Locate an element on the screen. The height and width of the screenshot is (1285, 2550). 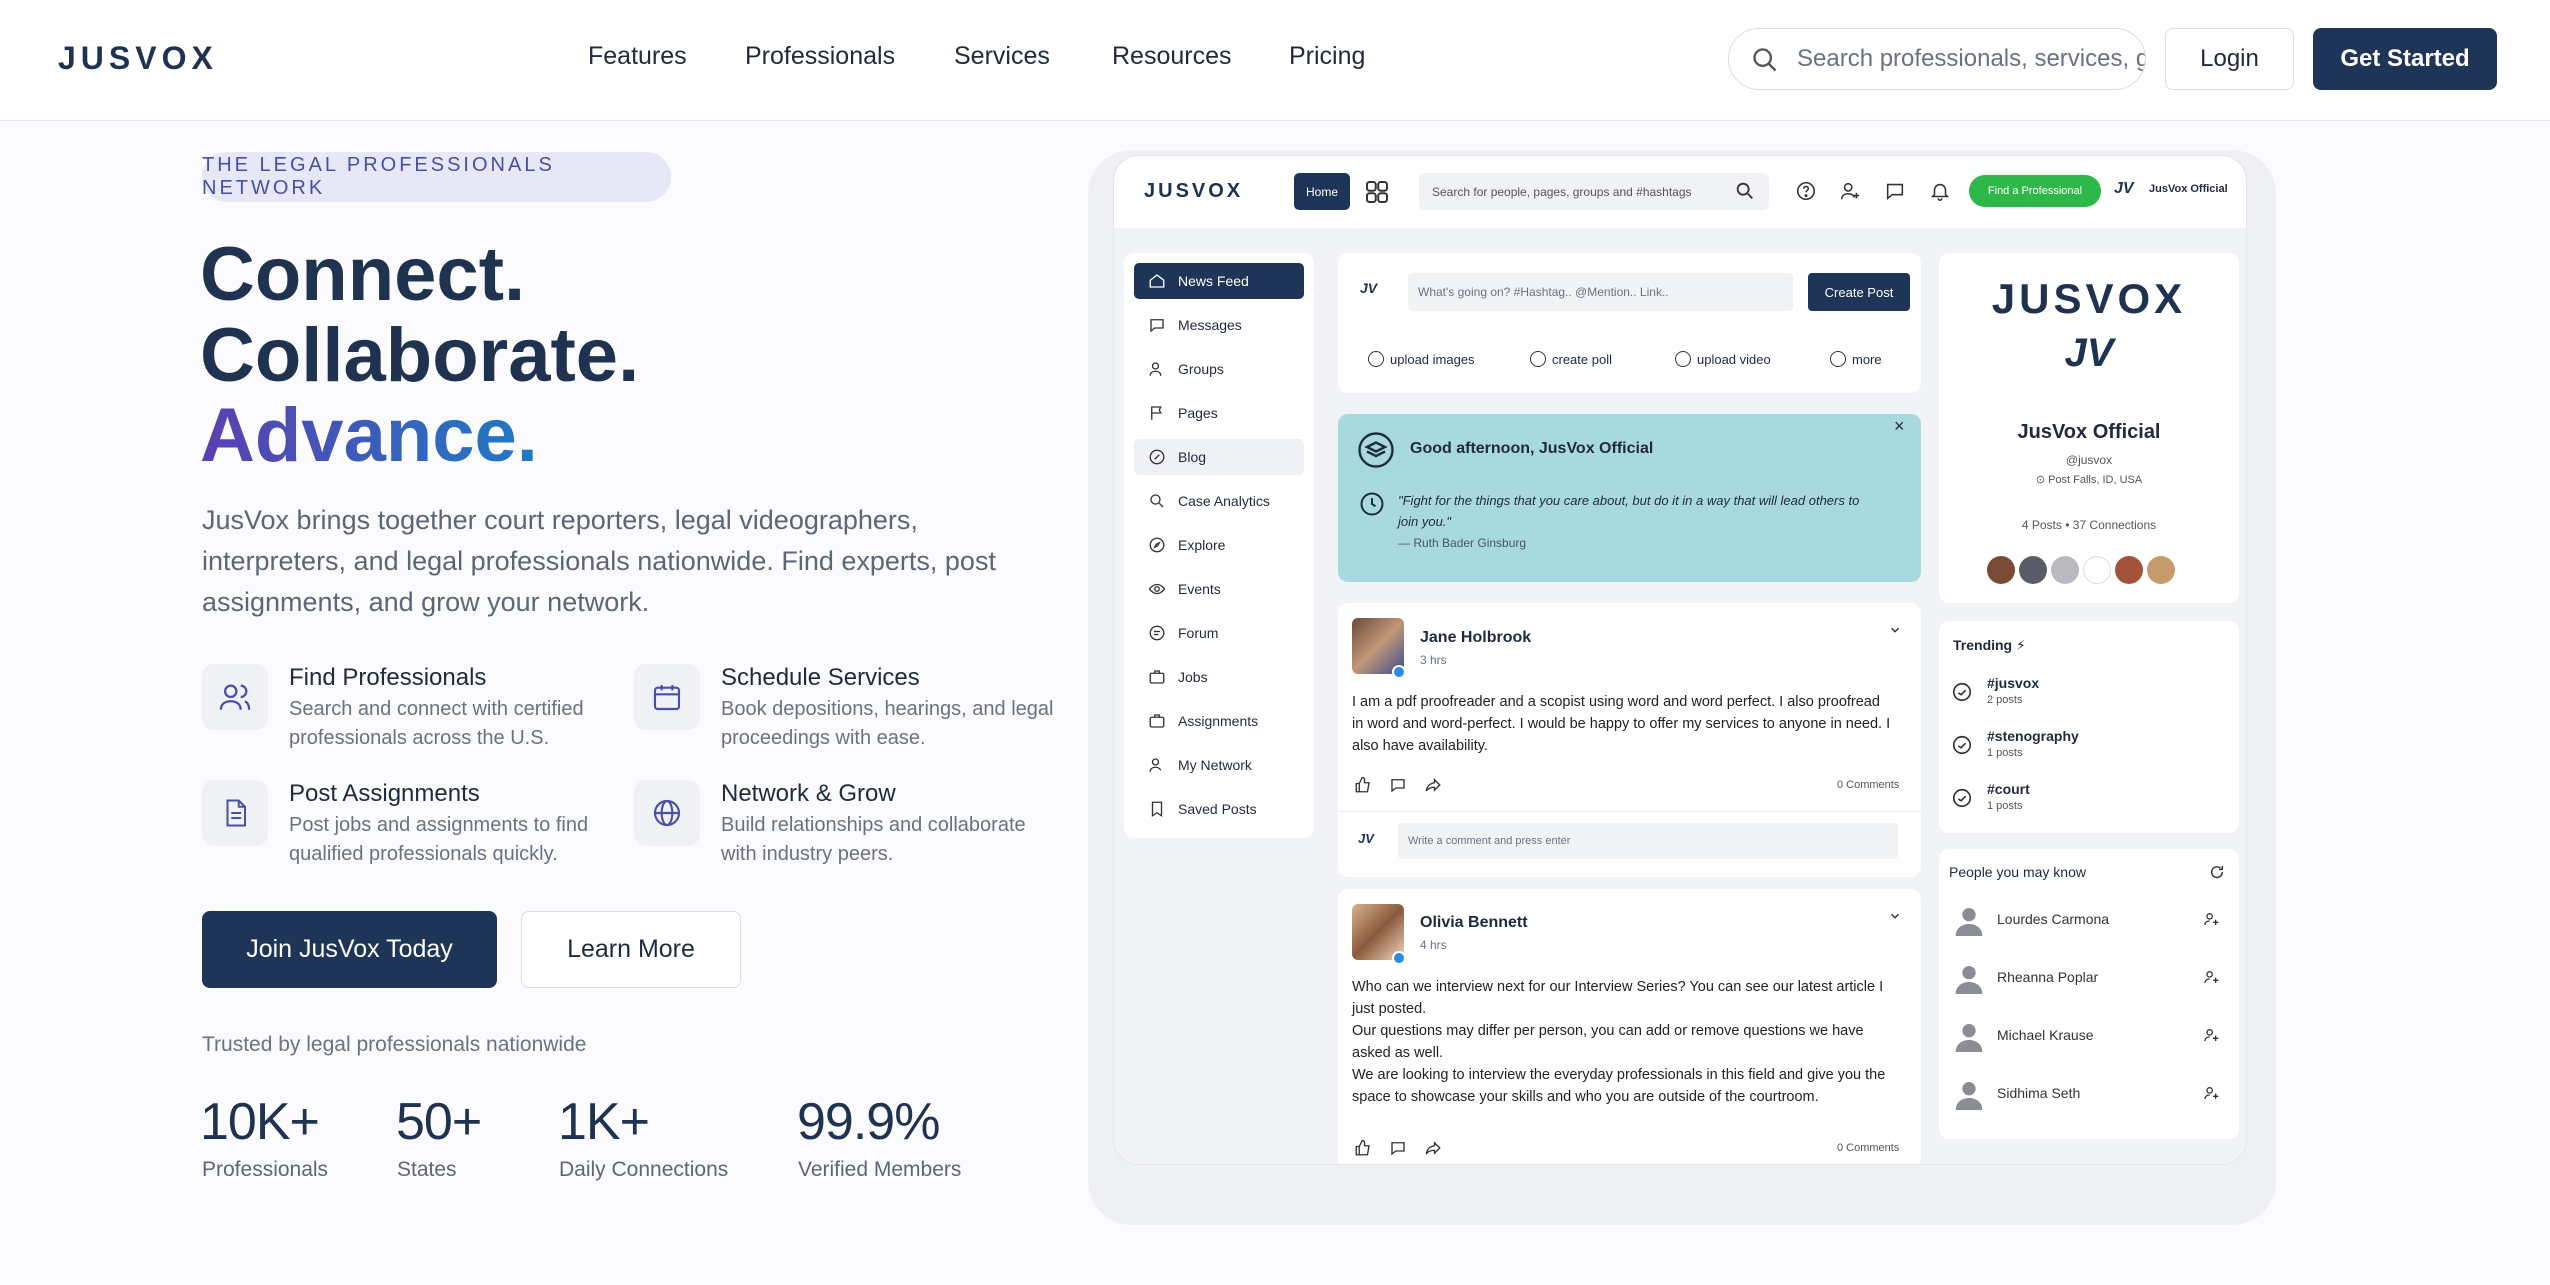
sidebar-item-saved-posts: Saved Posts is located at coordinates (1219, 809).